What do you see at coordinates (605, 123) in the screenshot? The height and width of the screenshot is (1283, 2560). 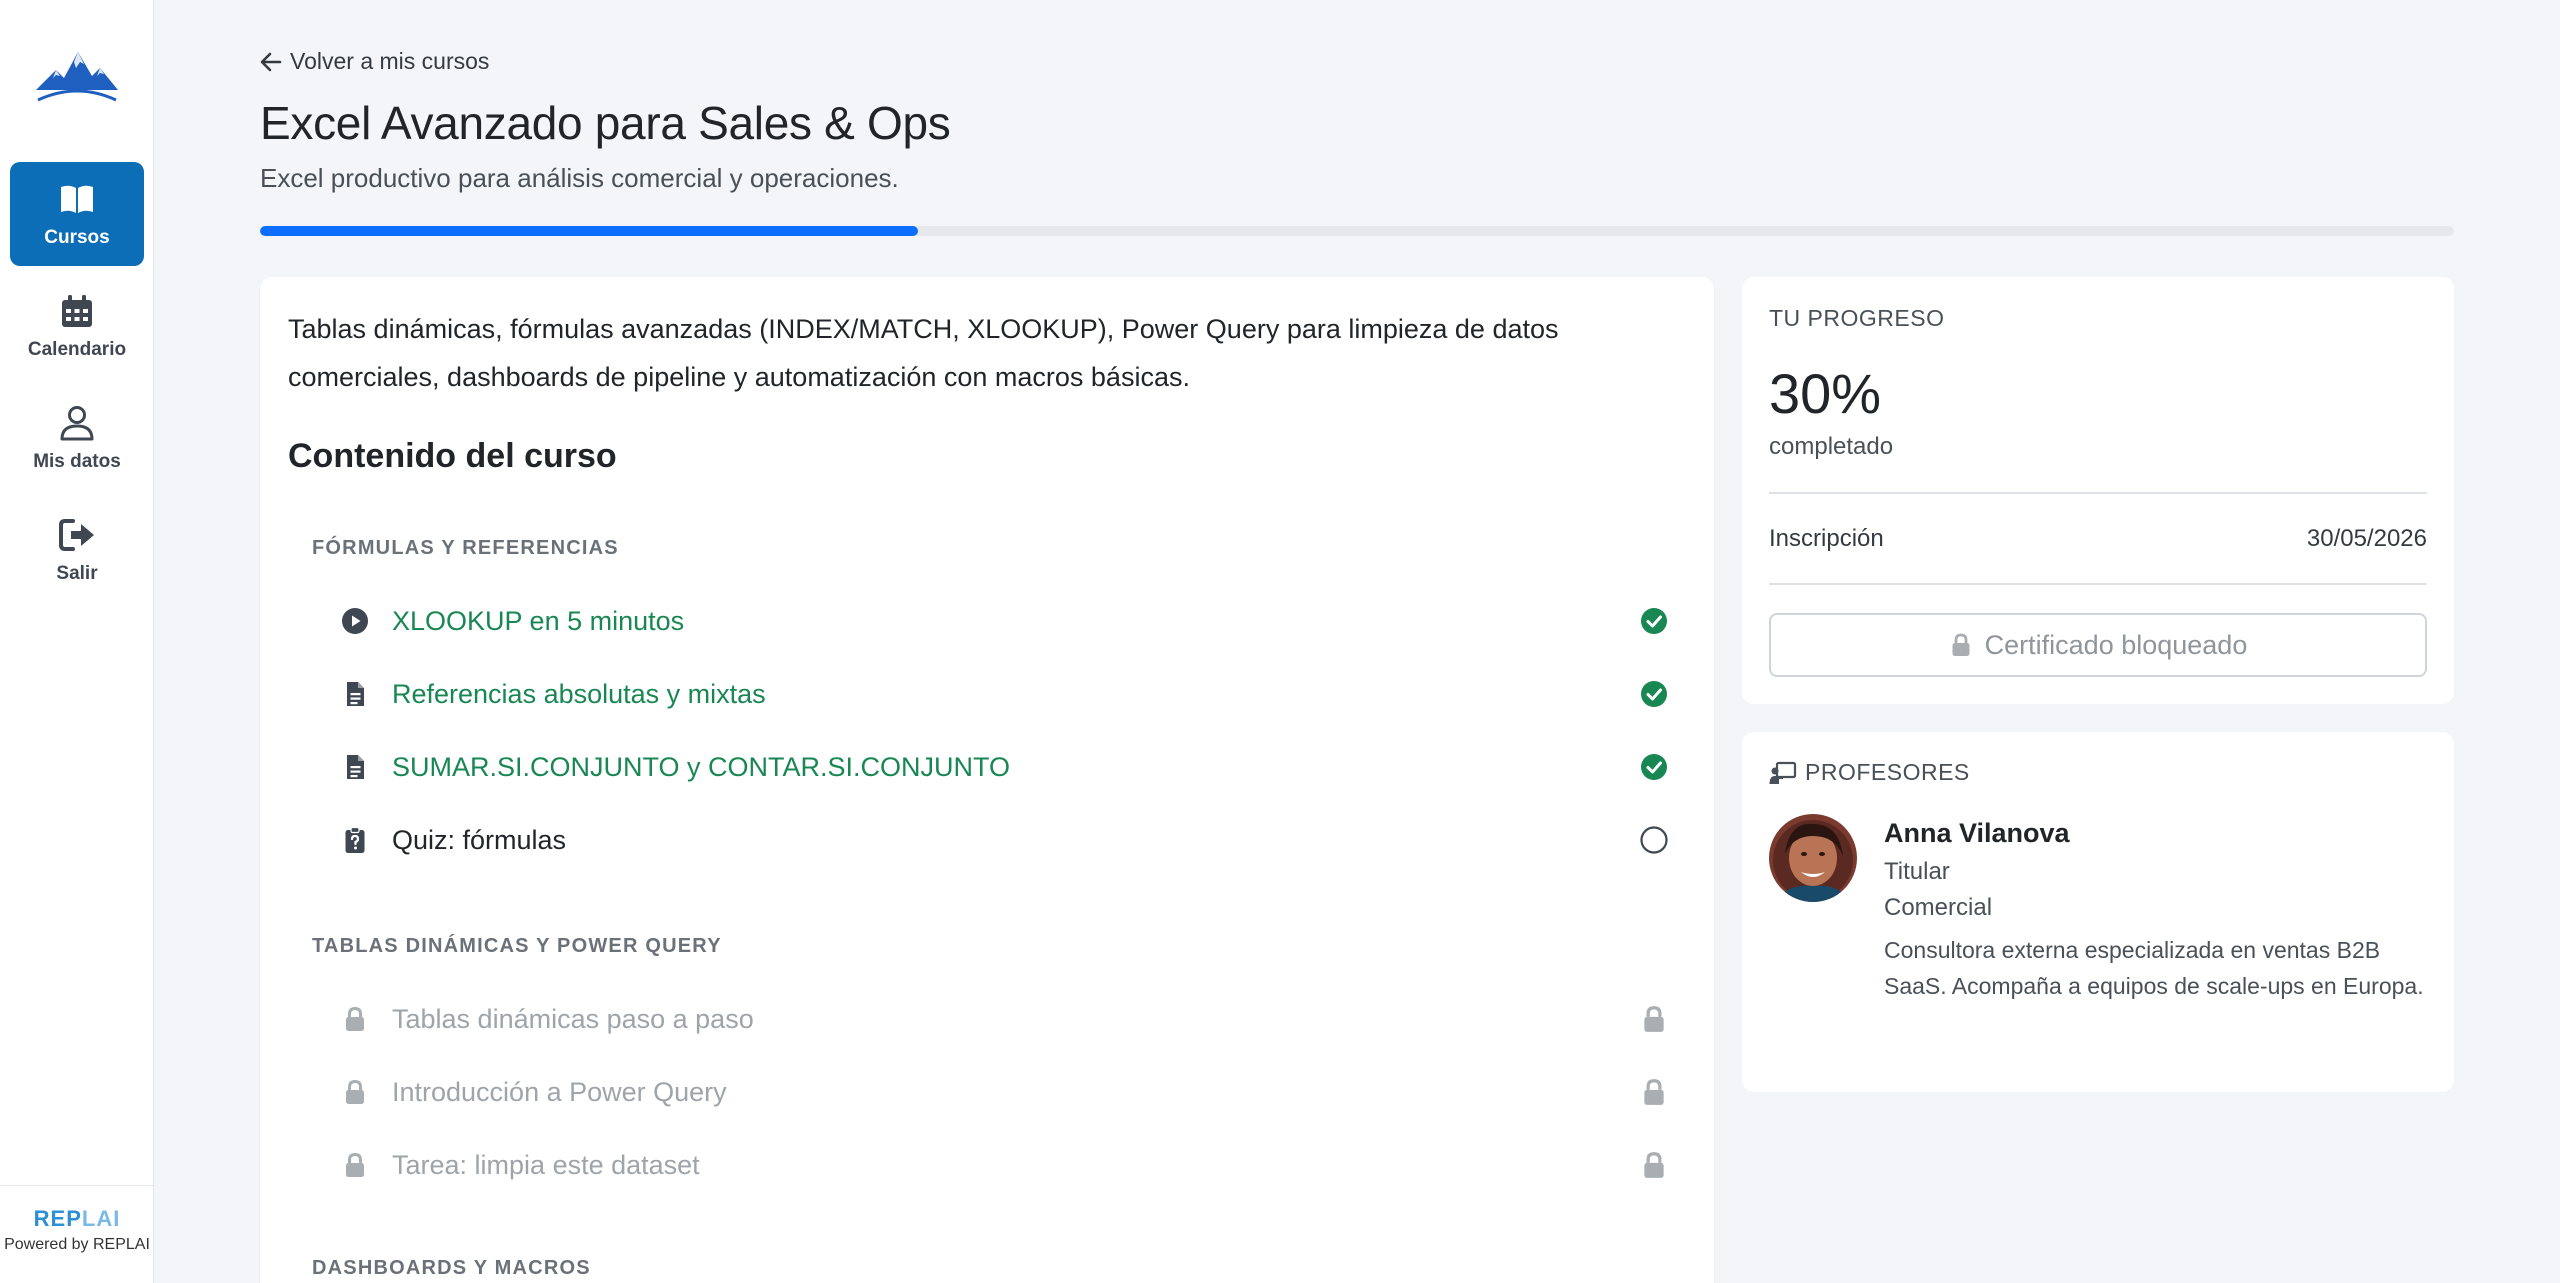 I see `page-title: Excel Avanzado para Sales & Ops` at bounding box center [605, 123].